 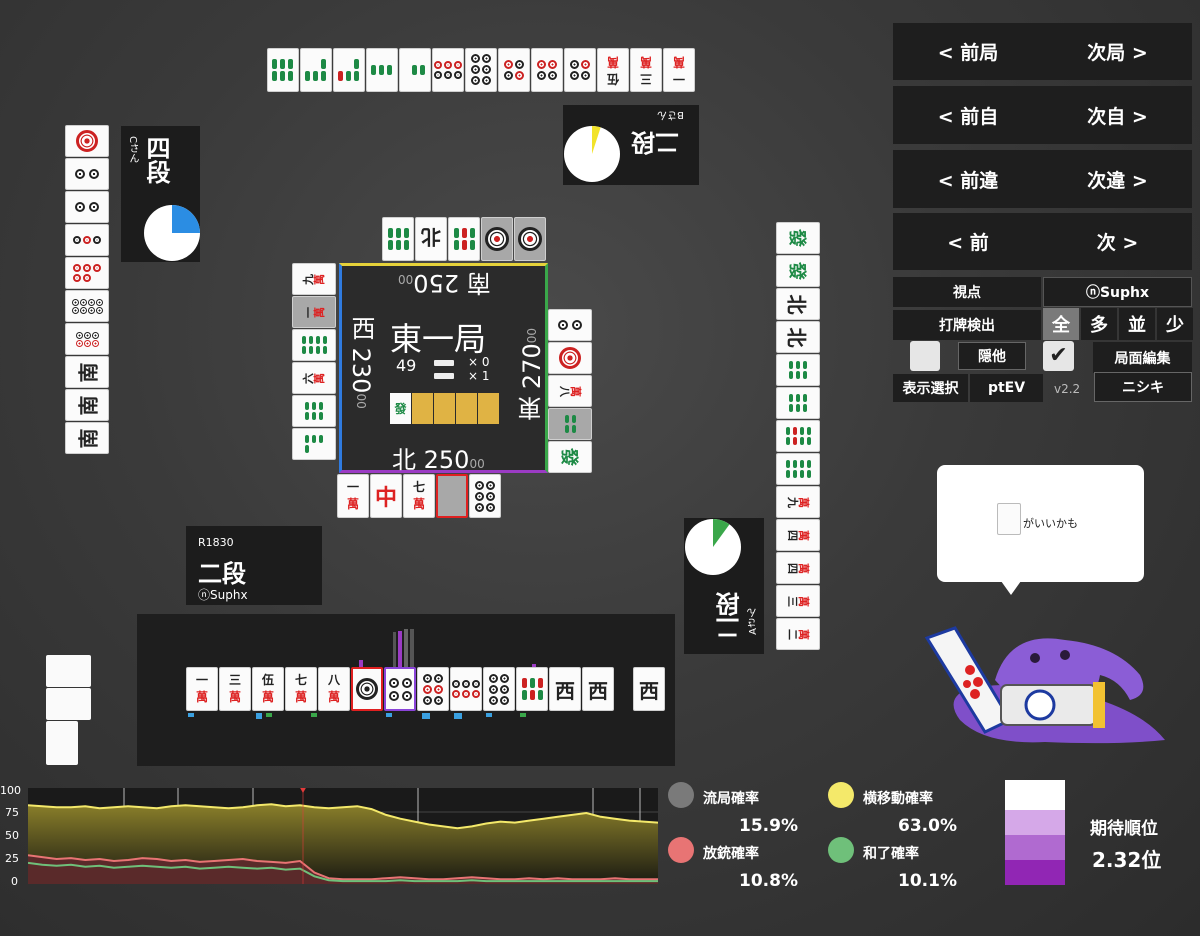 What do you see at coordinates (1117, 115) in the screenshot?
I see `next-self-button: 次自 >` at bounding box center [1117, 115].